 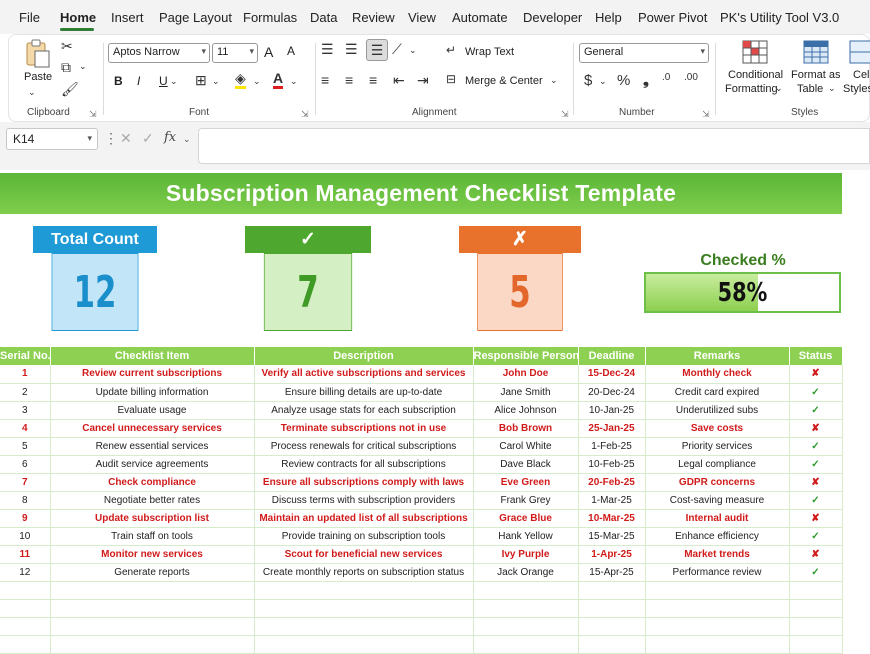 What do you see at coordinates (152, 464) in the screenshot?
I see `table-cell: Audit service agreements` at bounding box center [152, 464].